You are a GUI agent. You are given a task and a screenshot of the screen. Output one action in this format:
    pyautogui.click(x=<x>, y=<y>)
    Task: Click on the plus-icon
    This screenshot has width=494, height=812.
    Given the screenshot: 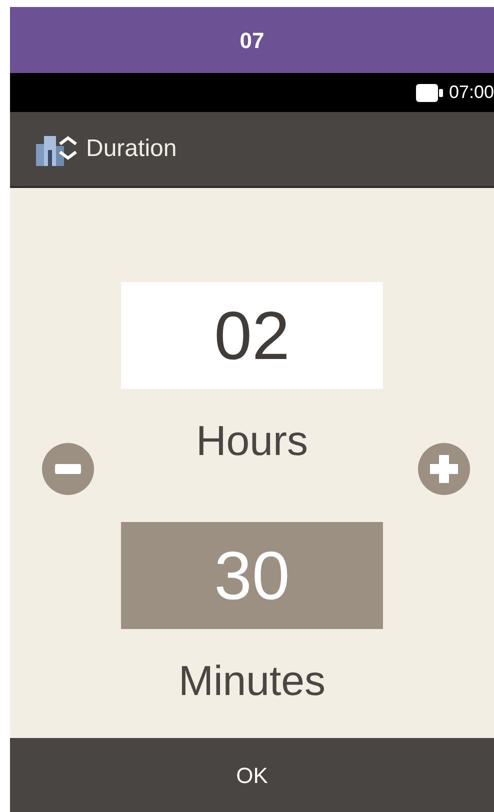 What is the action you would take?
    pyautogui.click(x=444, y=469)
    